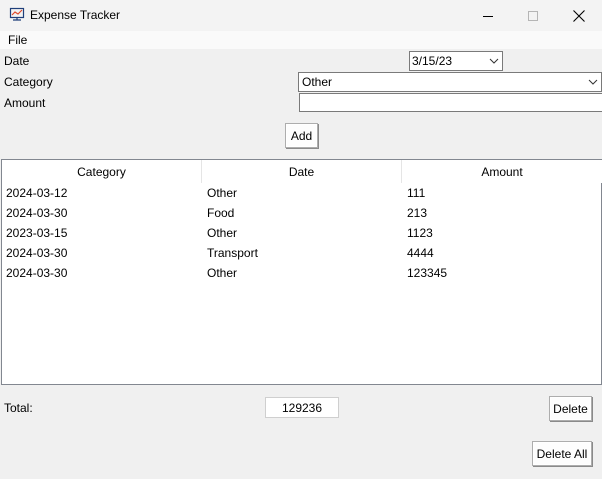 This screenshot has height=479, width=602. What do you see at coordinates (420, 253) in the screenshot?
I see `table-cell: 4444` at bounding box center [420, 253].